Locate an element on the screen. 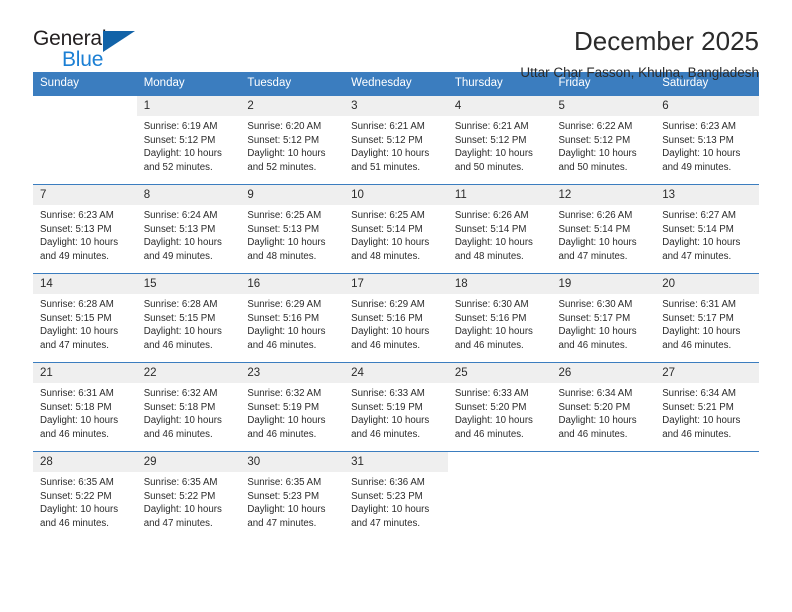 The image size is (792, 612). day-number: 30 is located at coordinates (292, 462).